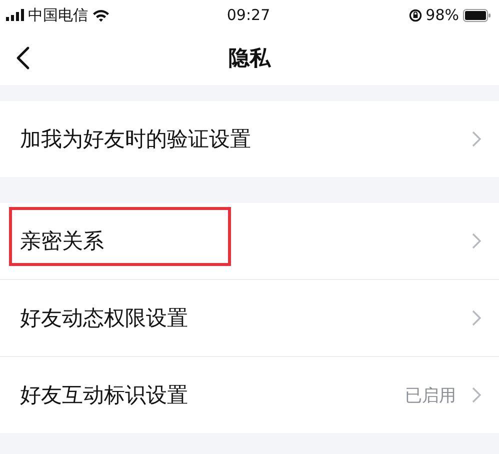  Describe the element at coordinates (415, 15) in the screenshot. I see `rotation-lock-icon` at that location.